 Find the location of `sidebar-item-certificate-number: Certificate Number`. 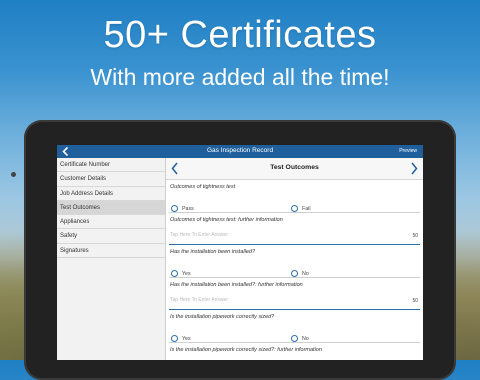

sidebar-item-certificate-number: Certificate Number is located at coordinates (111, 165).